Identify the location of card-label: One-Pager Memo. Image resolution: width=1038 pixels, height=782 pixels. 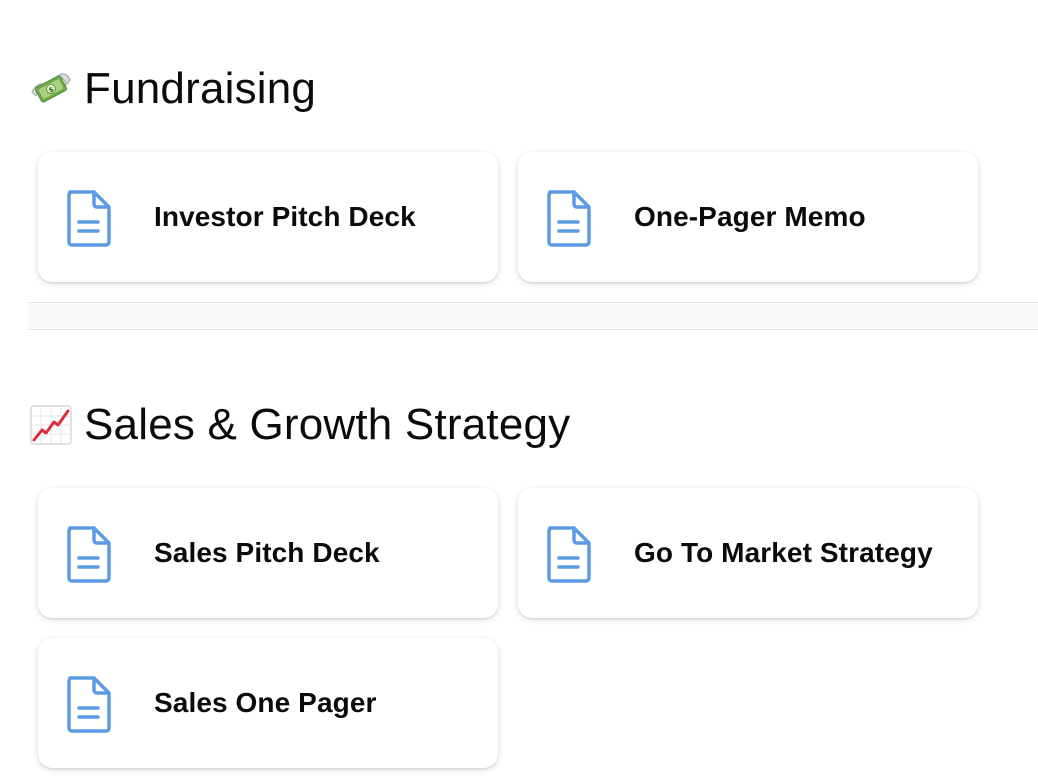
(750, 216).